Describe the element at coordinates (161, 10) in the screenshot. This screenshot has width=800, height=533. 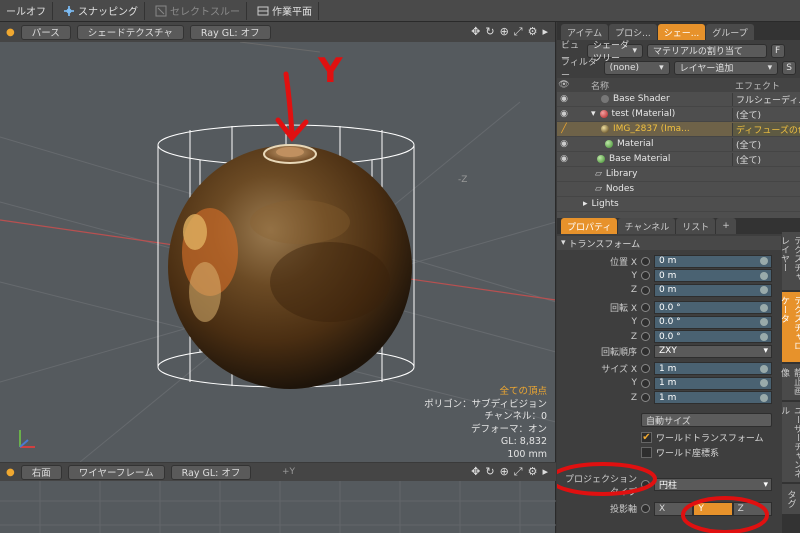
I see `select-through-icon` at that location.